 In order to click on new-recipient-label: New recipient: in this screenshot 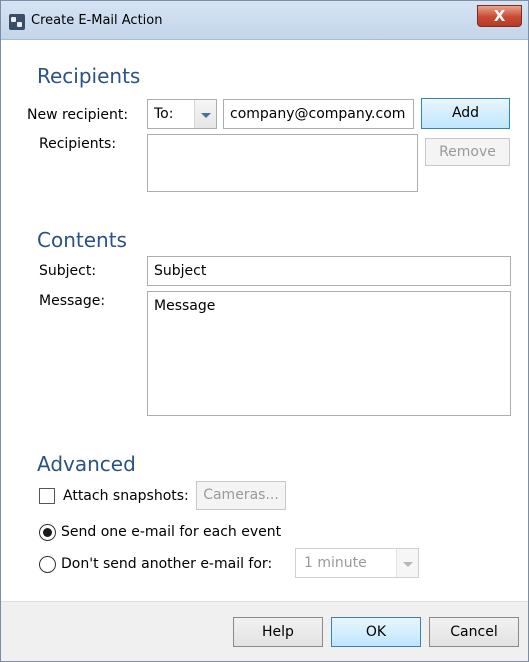, I will do `click(78, 115)`.